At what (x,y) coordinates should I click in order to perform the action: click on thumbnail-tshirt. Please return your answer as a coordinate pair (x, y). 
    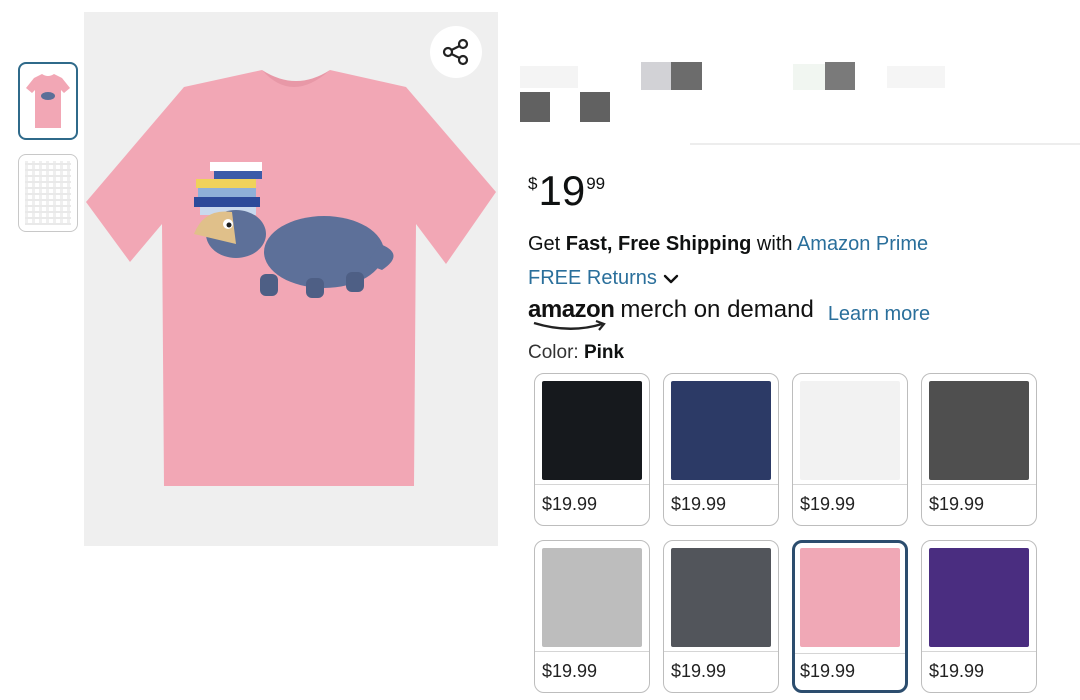
    Looking at the image, I should click on (48, 101).